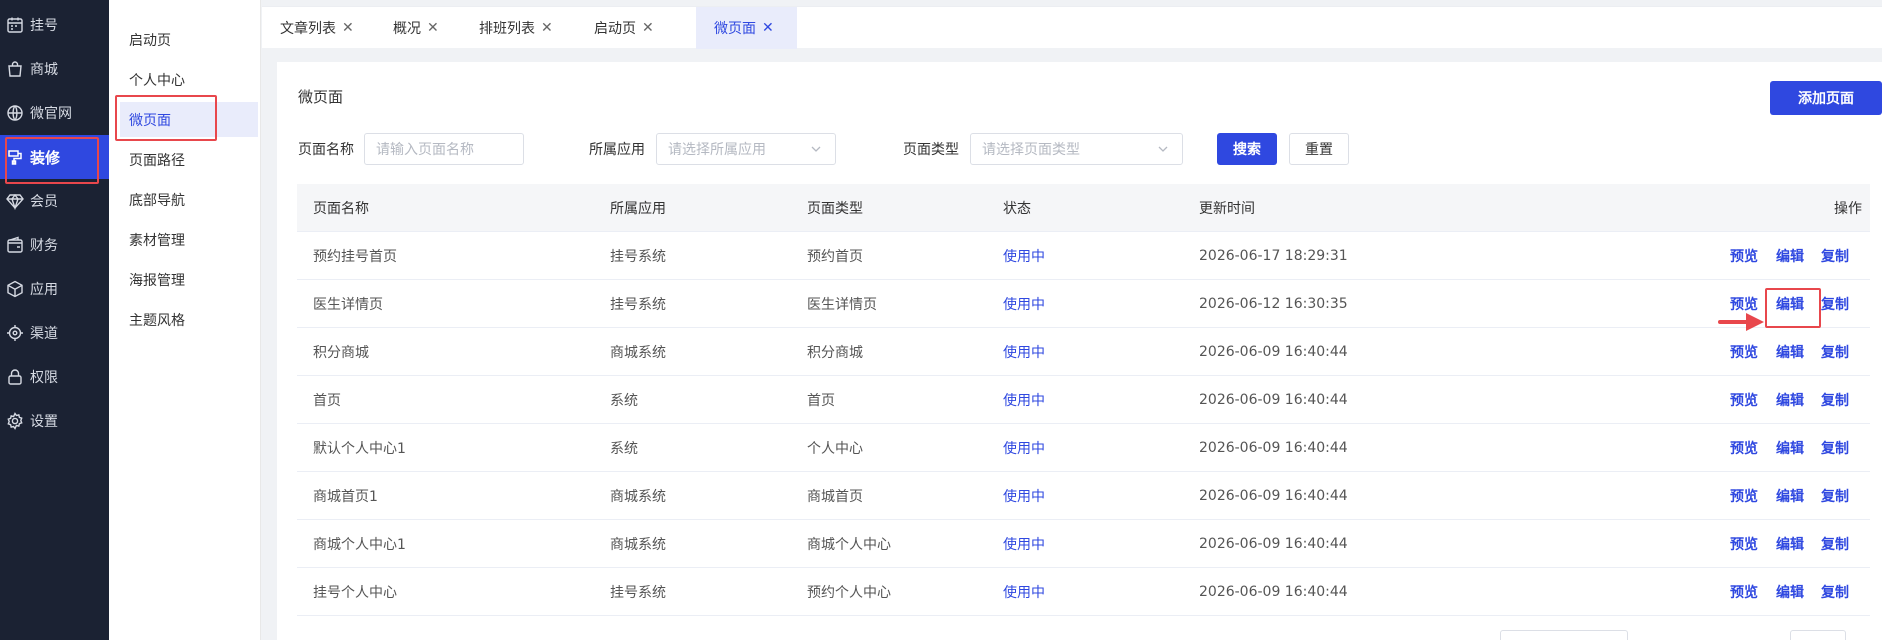 This screenshot has width=1882, height=640. I want to click on sidebar-item-decoration: 装修, so click(54, 157).